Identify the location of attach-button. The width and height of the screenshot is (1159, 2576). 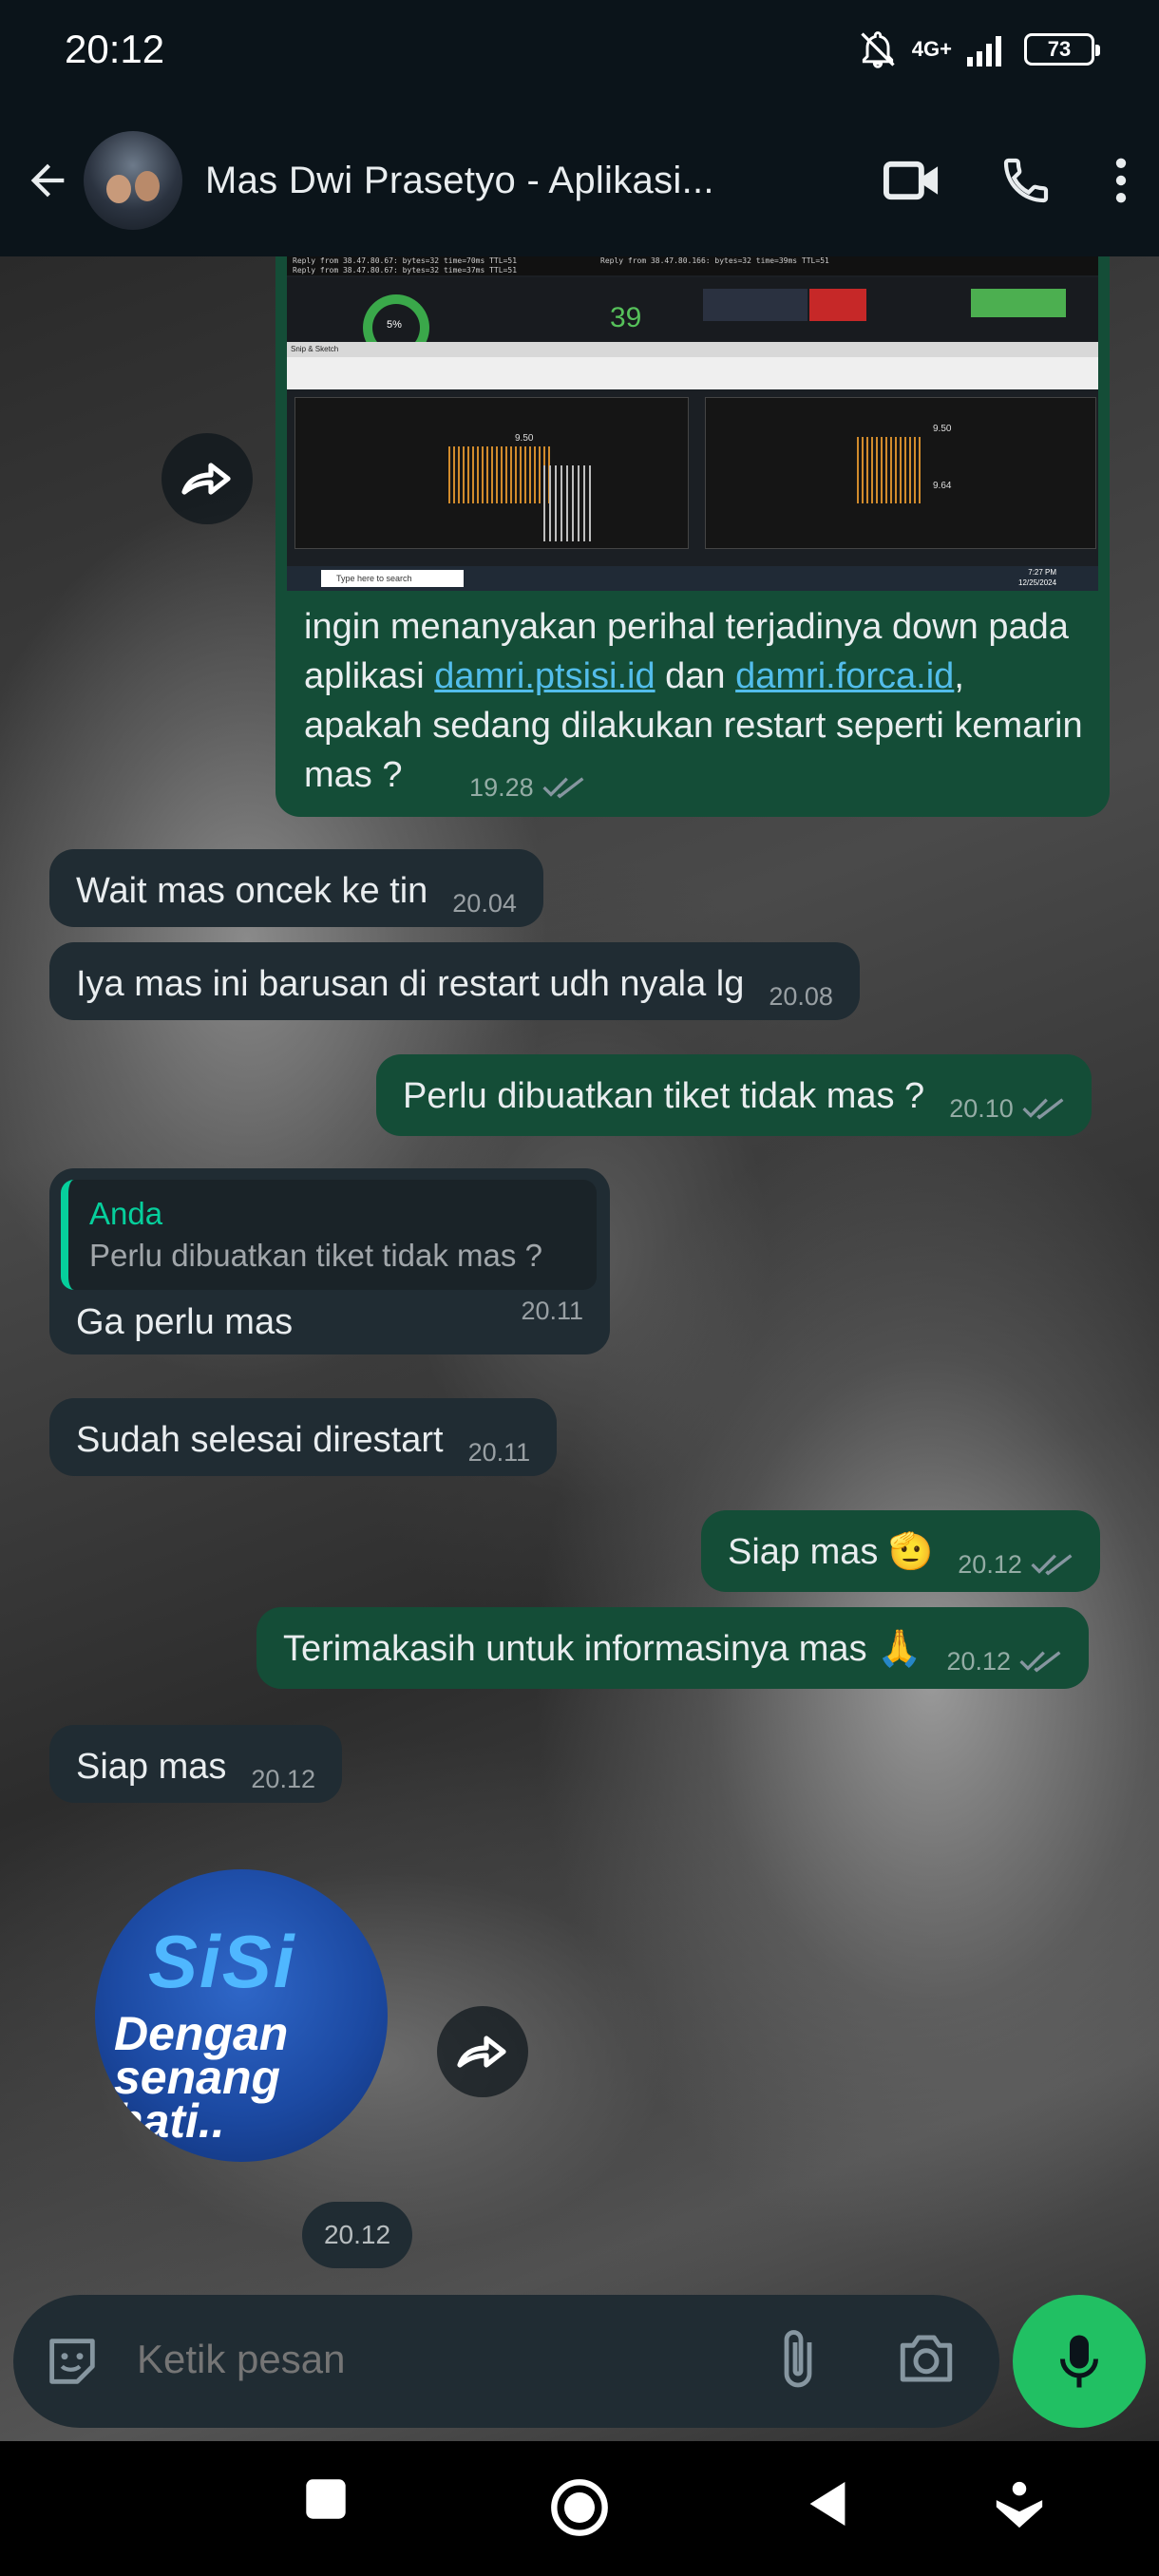
(798, 2361).